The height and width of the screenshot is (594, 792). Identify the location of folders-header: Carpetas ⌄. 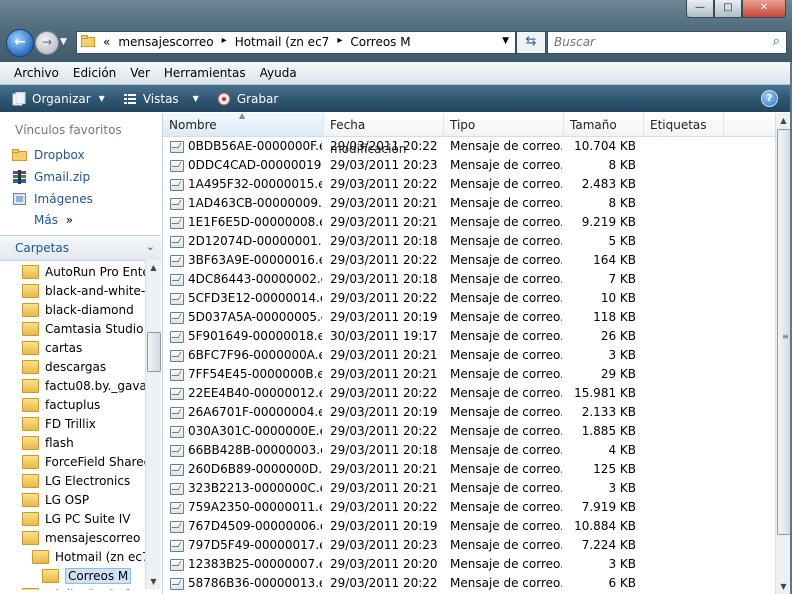
(80, 248).